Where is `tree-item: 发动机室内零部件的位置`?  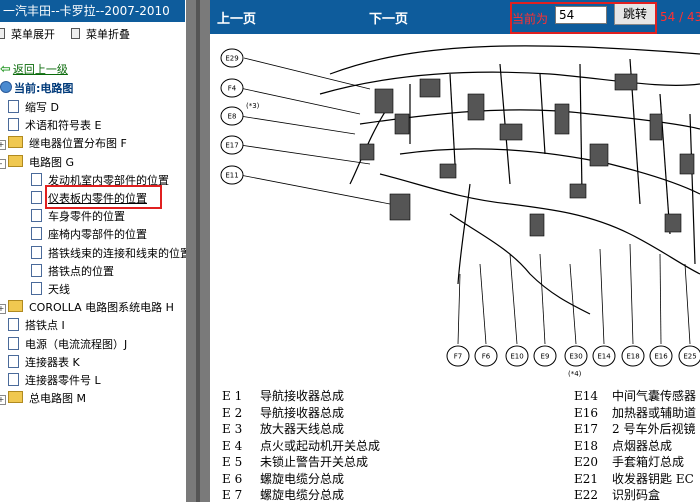
tree-item: 发动机室内零部件的位置 is located at coordinates (100, 181).